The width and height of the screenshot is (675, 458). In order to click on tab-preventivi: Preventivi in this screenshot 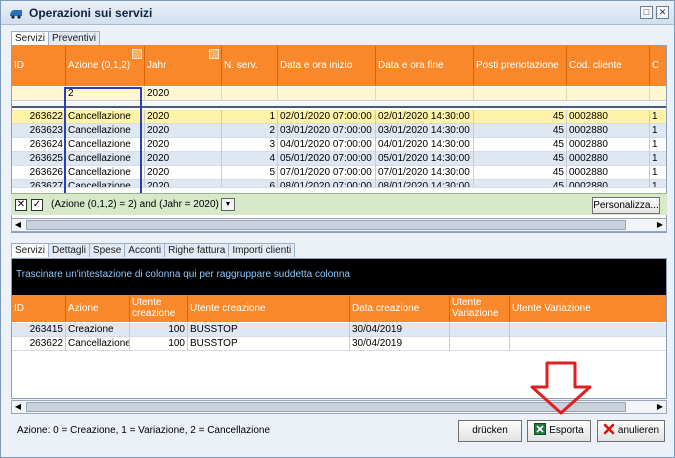, I will do `click(74, 38)`.